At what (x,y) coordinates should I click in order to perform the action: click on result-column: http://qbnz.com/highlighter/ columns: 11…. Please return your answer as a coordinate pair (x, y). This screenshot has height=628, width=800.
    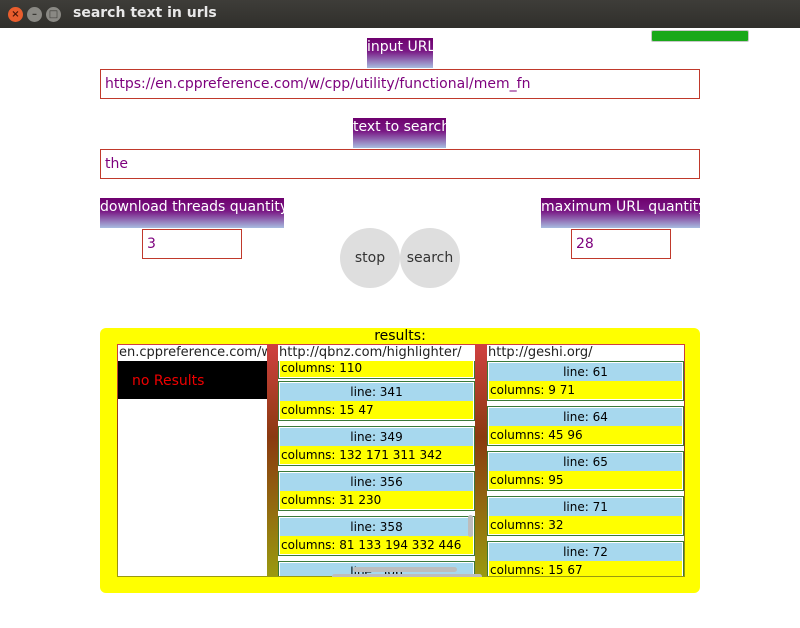
    Looking at the image, I should click on (376, 460).